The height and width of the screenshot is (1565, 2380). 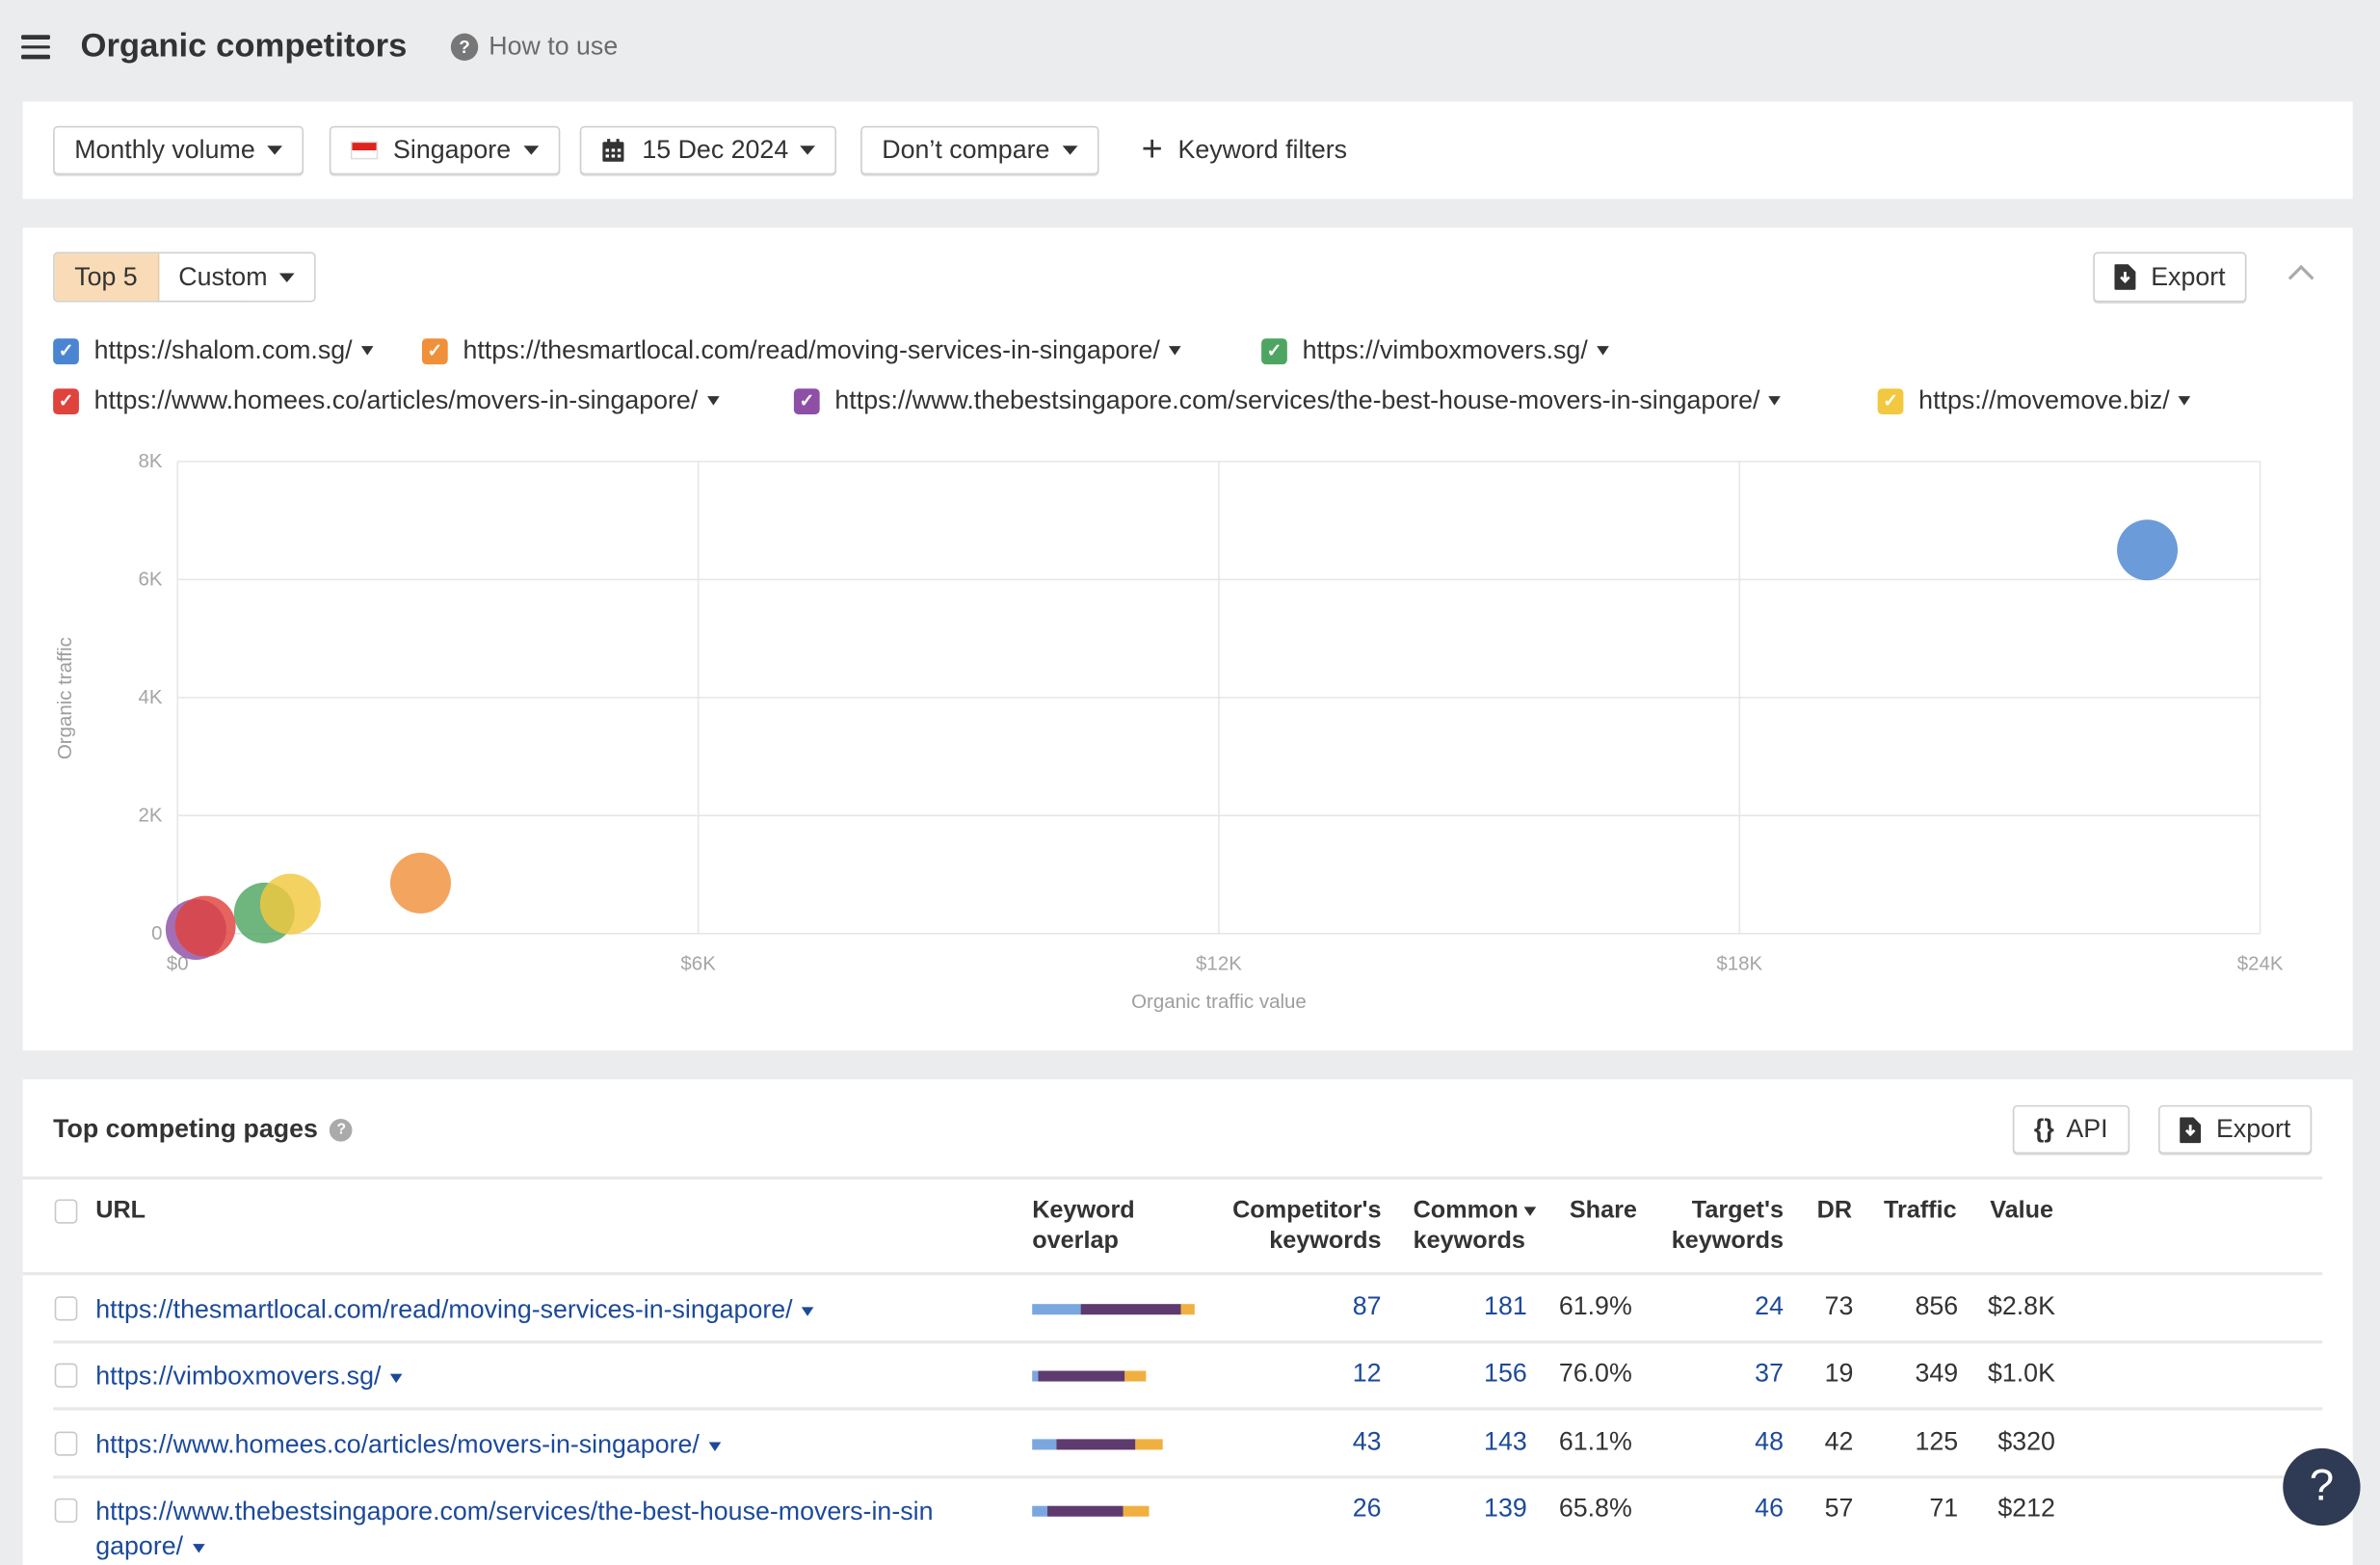 I want to click on select-all-checkbox, so click(x=66, y=1211).